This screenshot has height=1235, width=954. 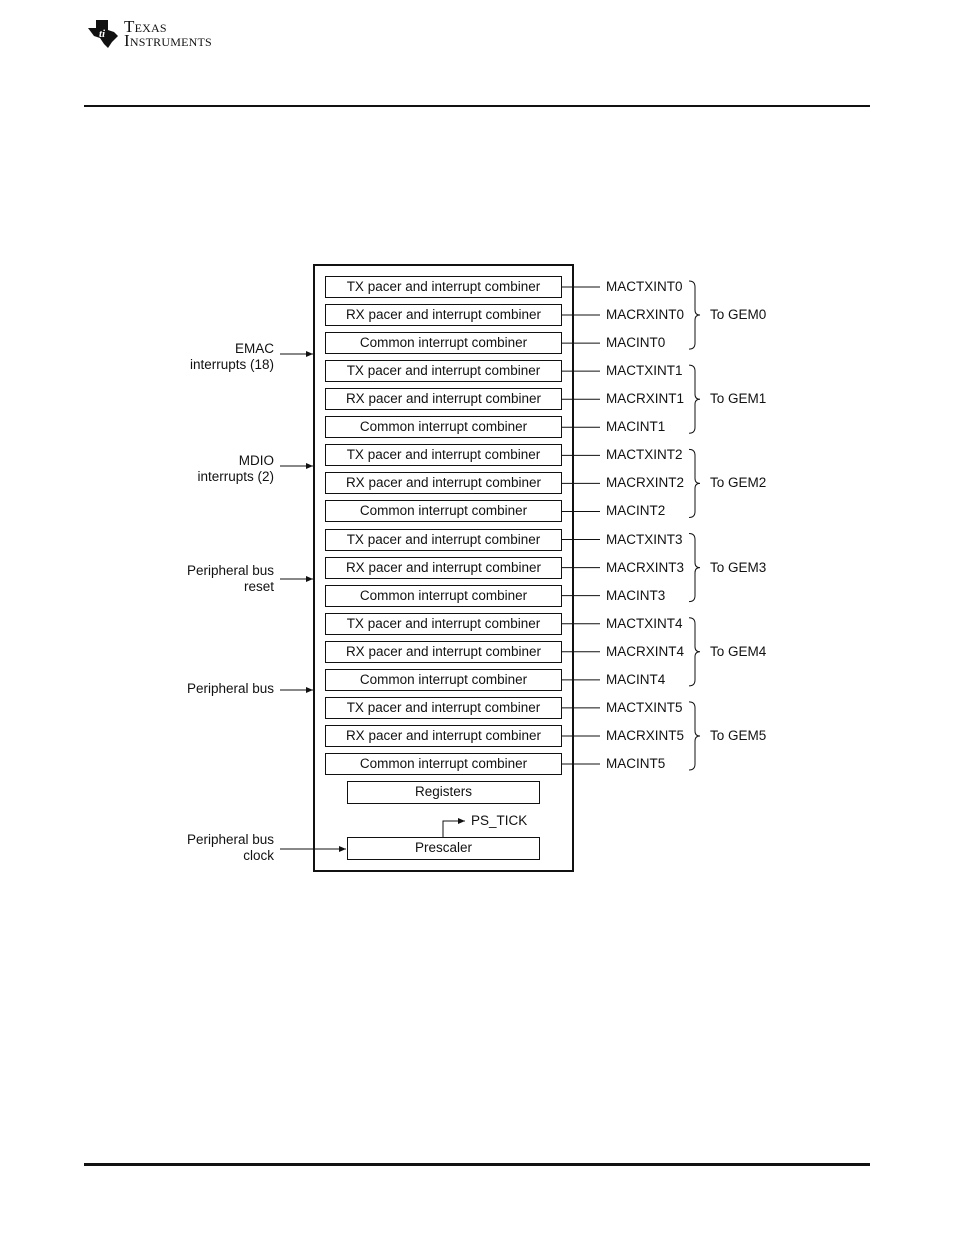 What do you see at coordinates (645, 315) in the screenshot?
I see `signal-label: MACRXINT0` at bounding box center [645, 315].